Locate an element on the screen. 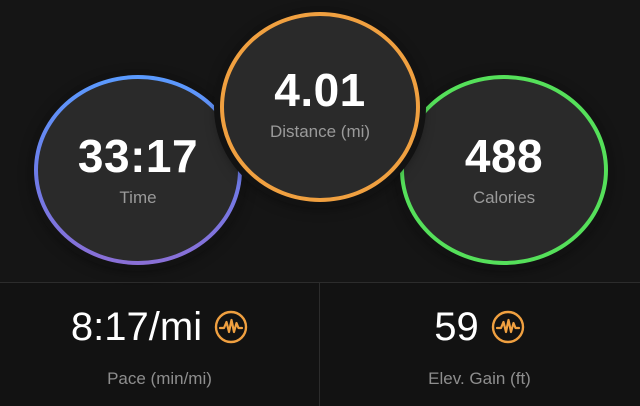 The height and width of the screenshot is (406, 640). pace-label: Pace (min/mi) is located at coordinates (159, 378).